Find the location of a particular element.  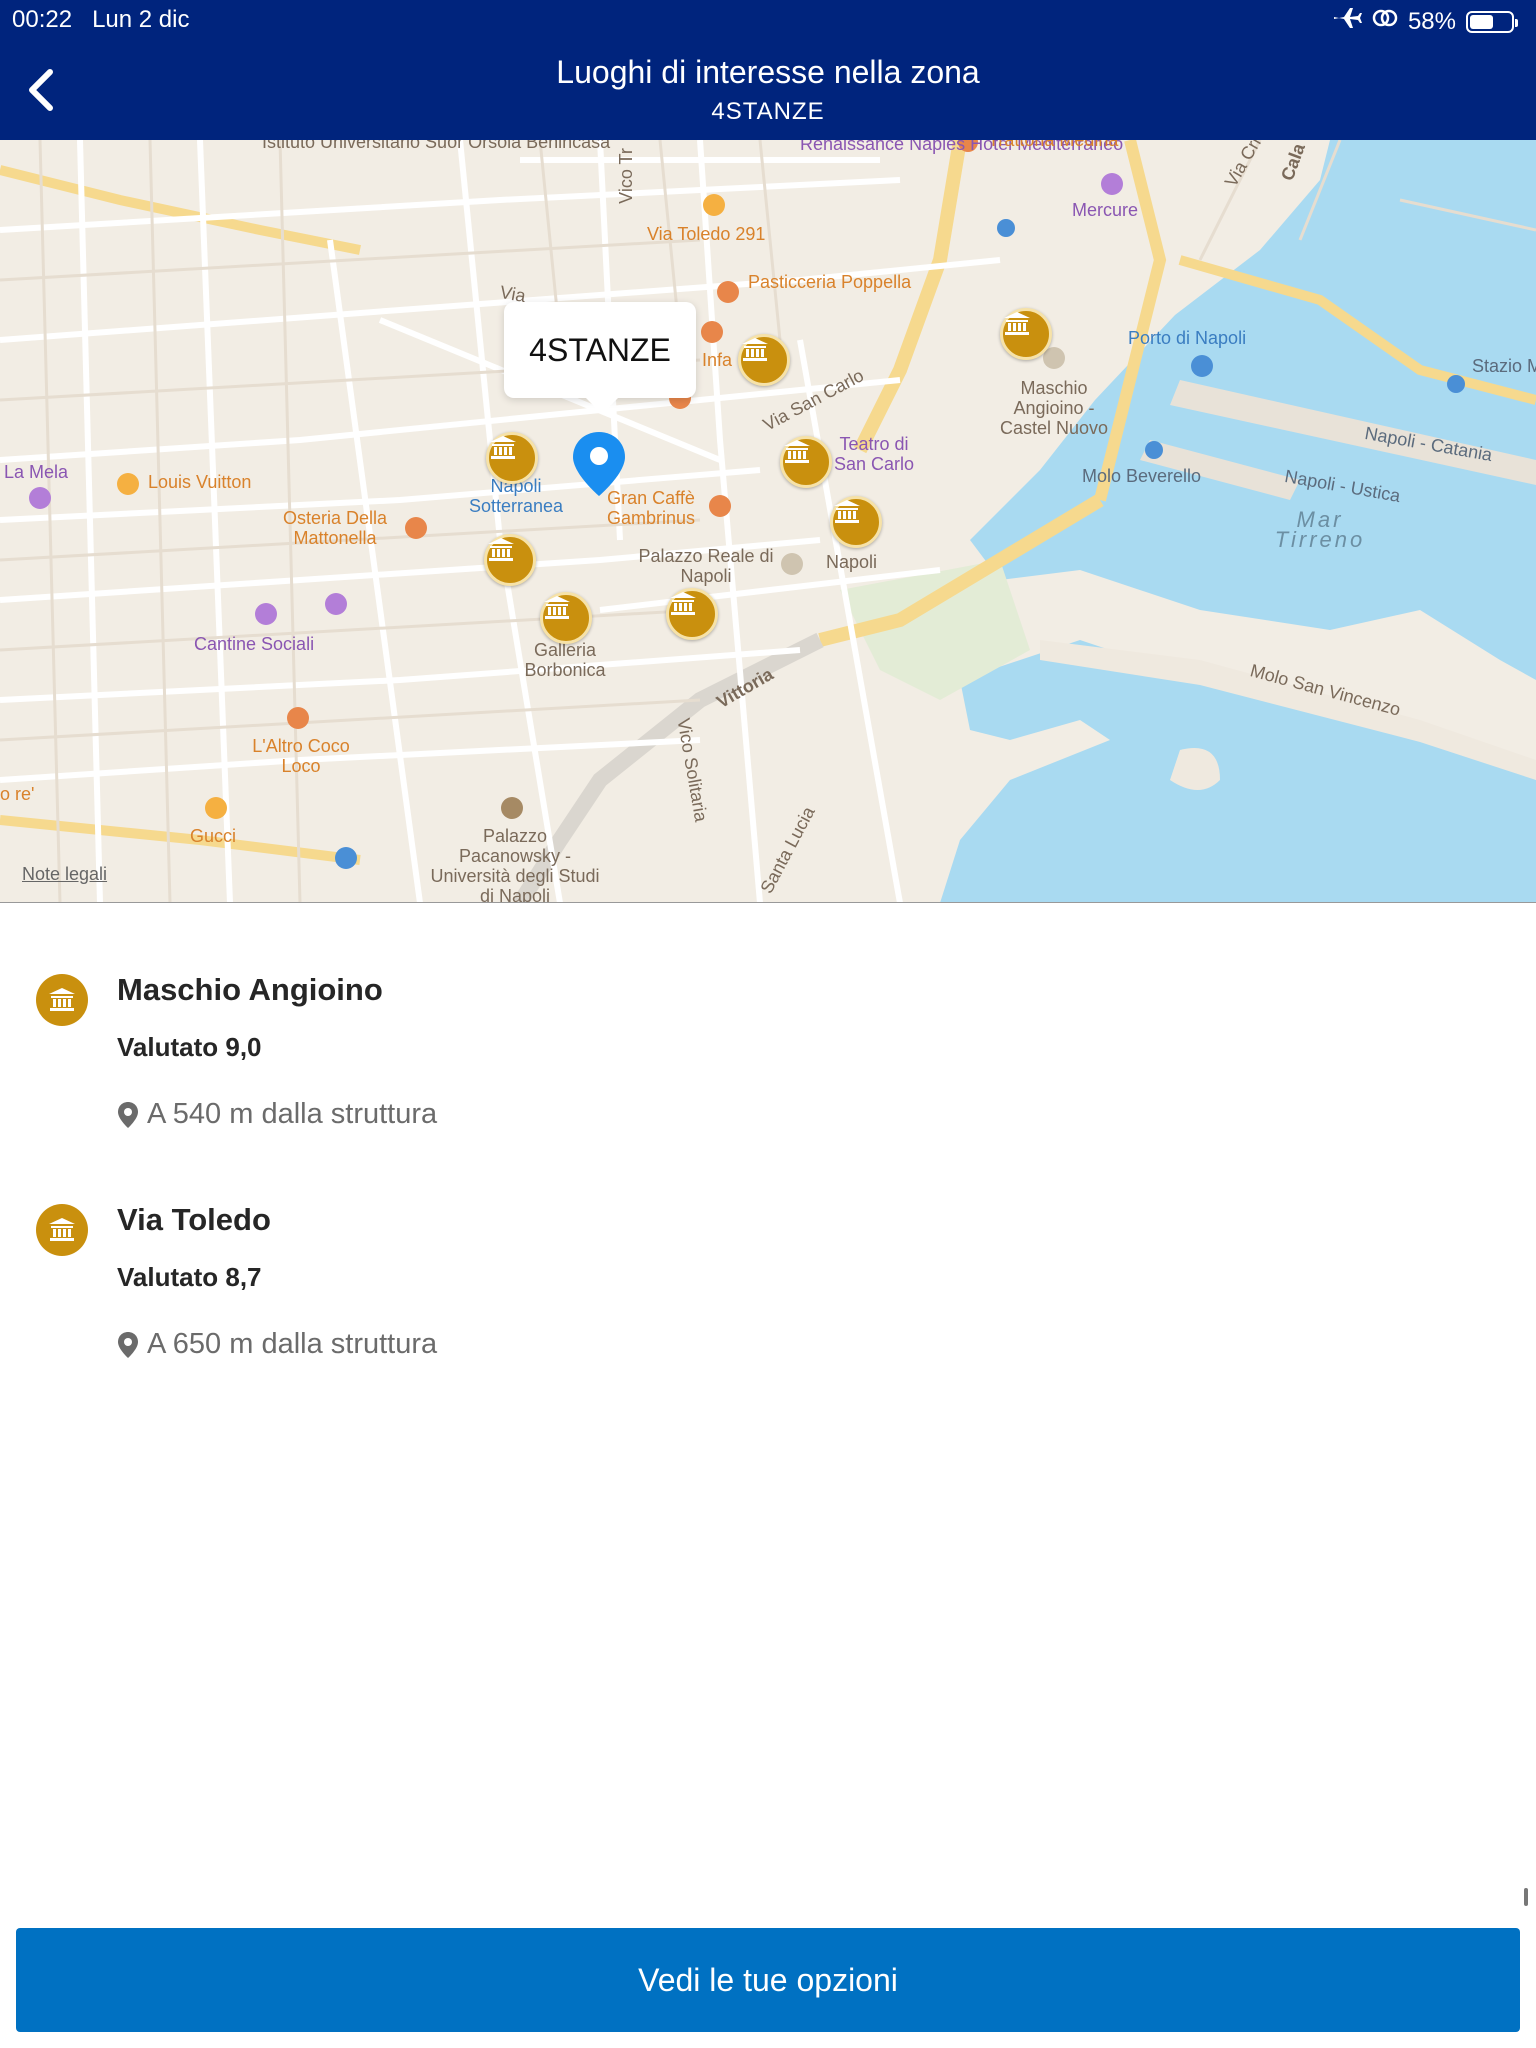

map-label-pasticceria: Pasticceria Poppella is located at coordinates (830, 282).